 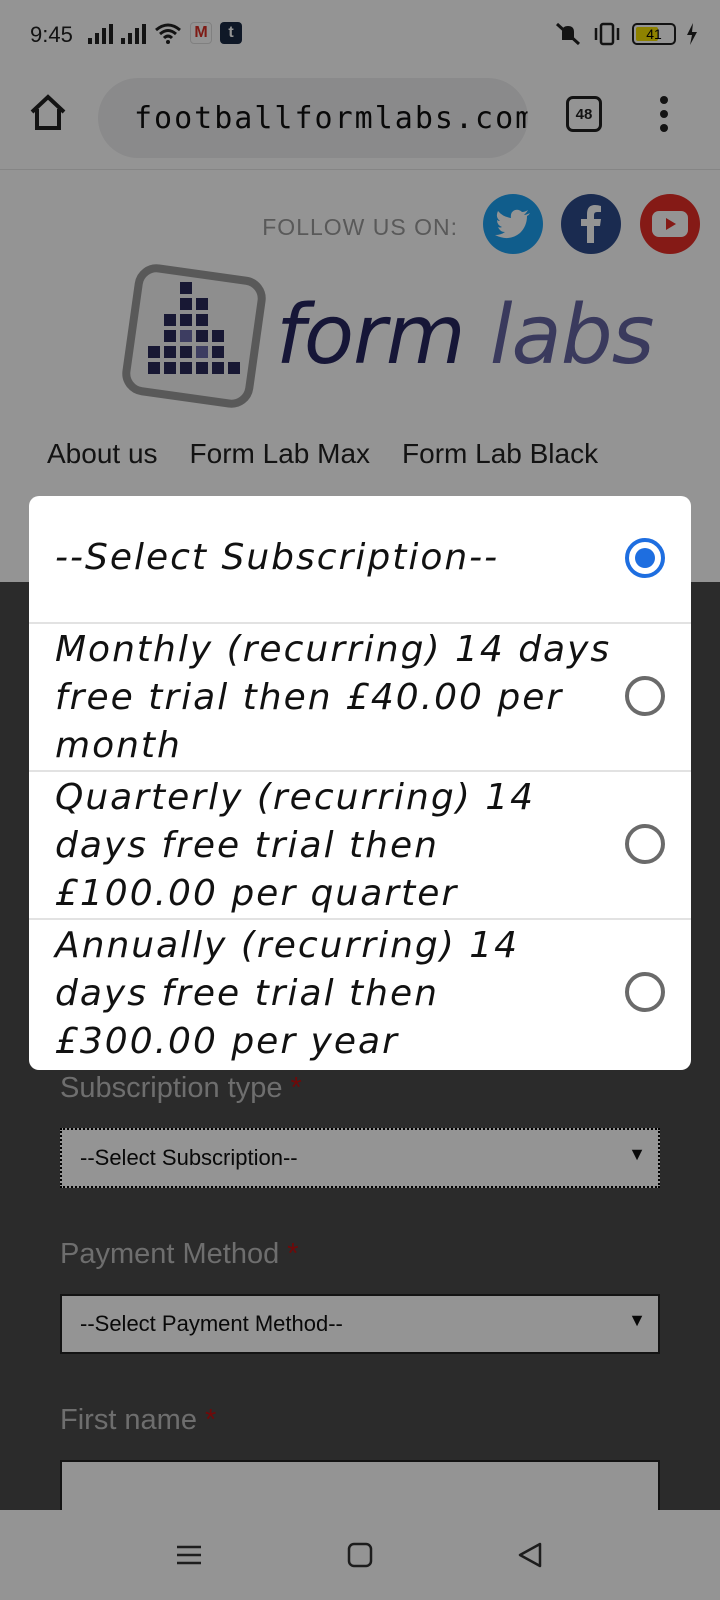 I want to click on option-label: --Select Subscription--, so click(x=277, y=557).